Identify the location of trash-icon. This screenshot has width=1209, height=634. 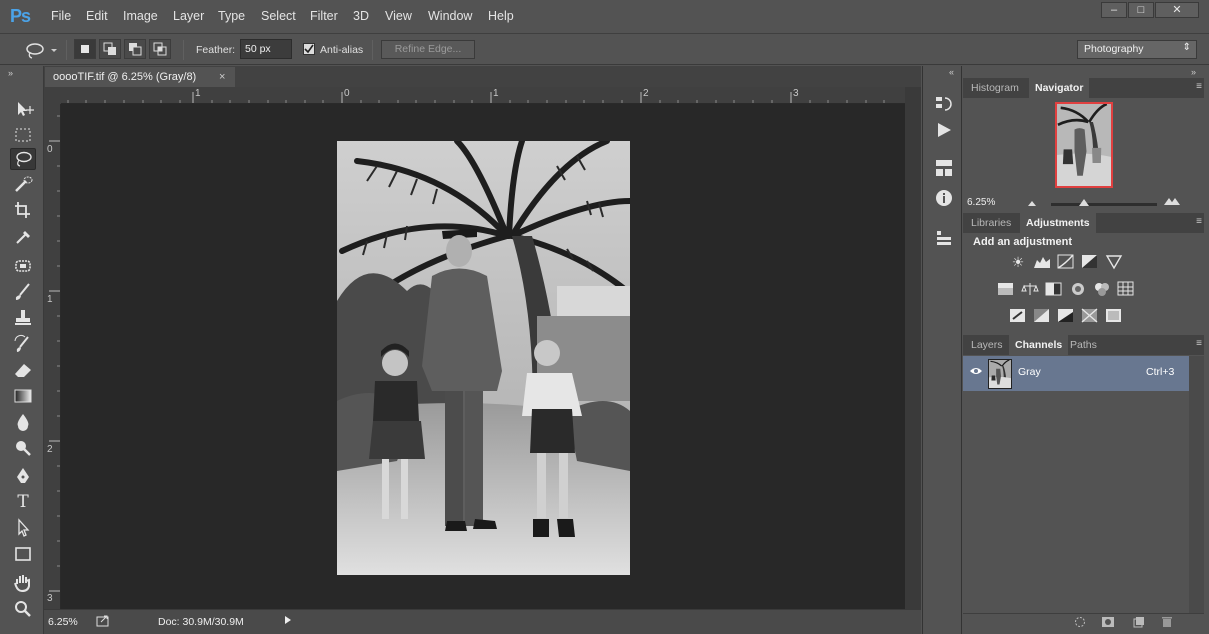
(1167, 623).